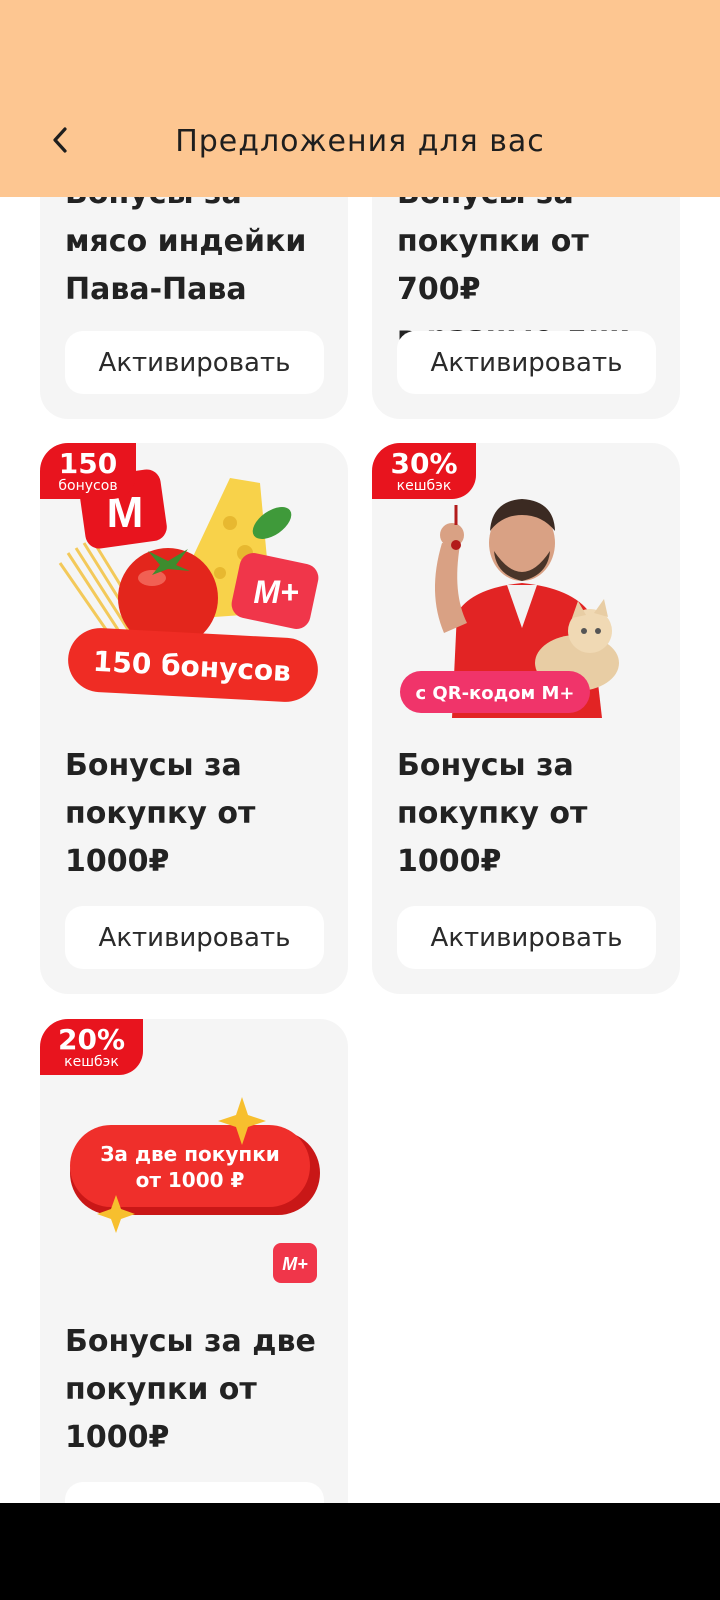  I want to click on cashback-badge: 20% кешбэк, so click(91, 1047).